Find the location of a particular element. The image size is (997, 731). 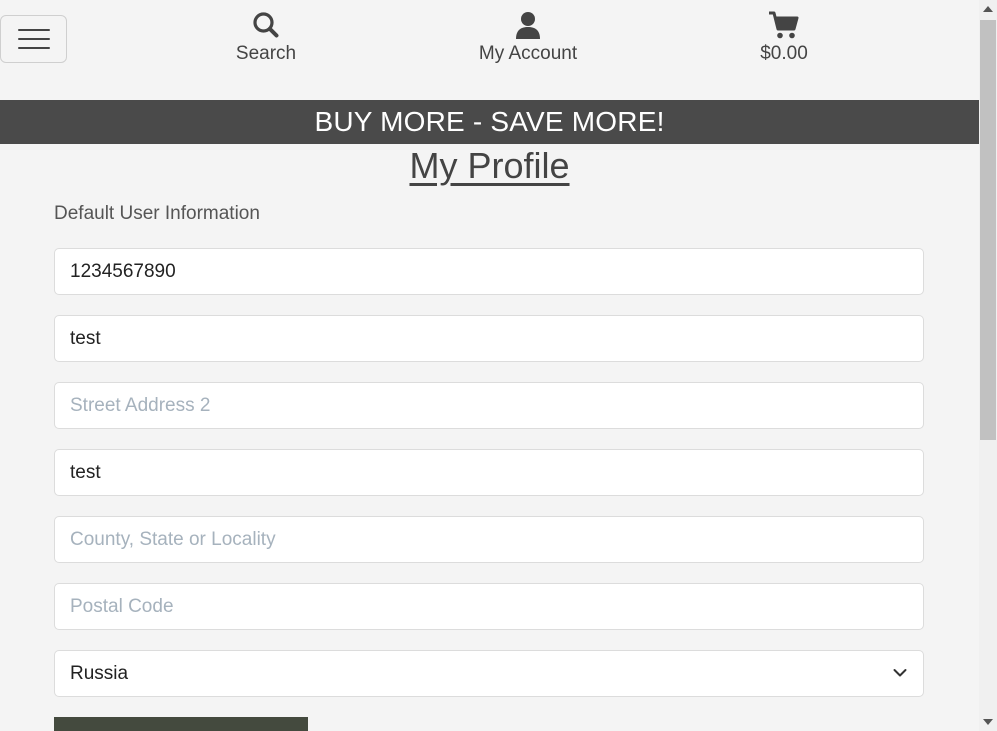

phone-input is located at coordinates (489, 271).